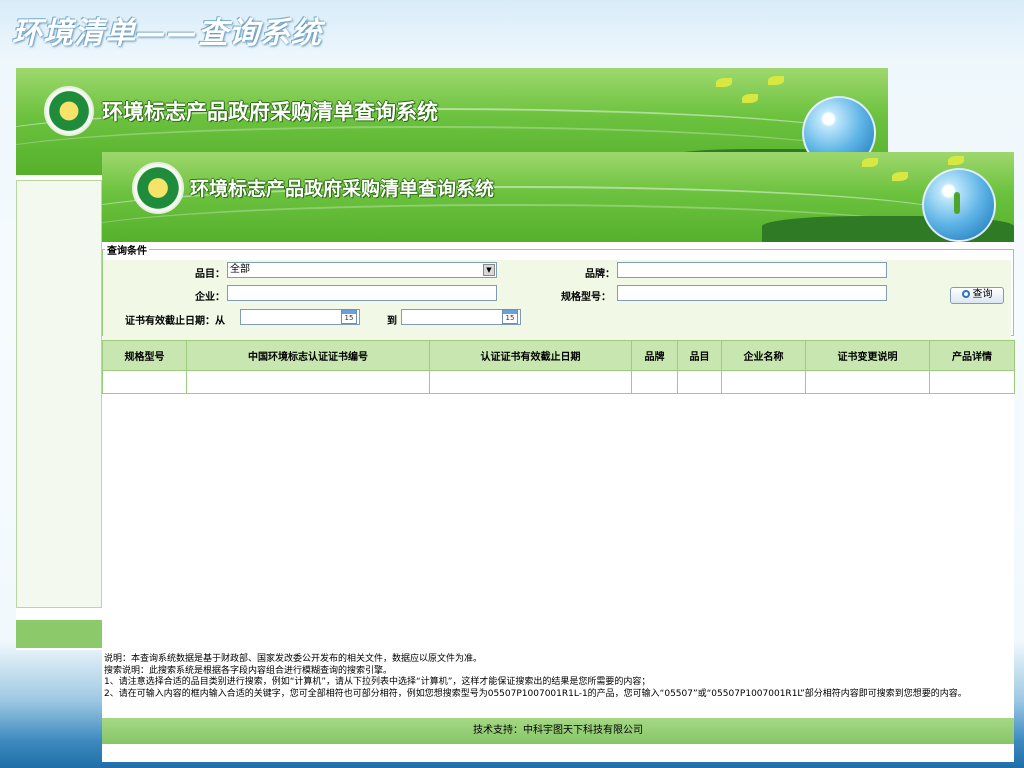 Image resolution: width=1024 pixels, height=768 pixels. I want to click on back-banner-title: 环境标志产品政府采购清单查询系统, so click(270, 111).